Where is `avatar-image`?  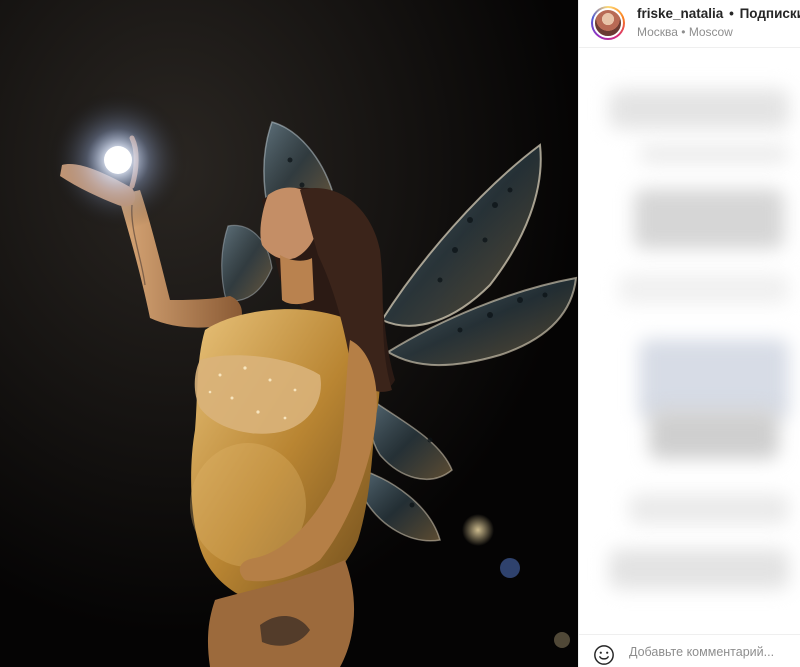 avatar-image is located at coordinates (608, 23).